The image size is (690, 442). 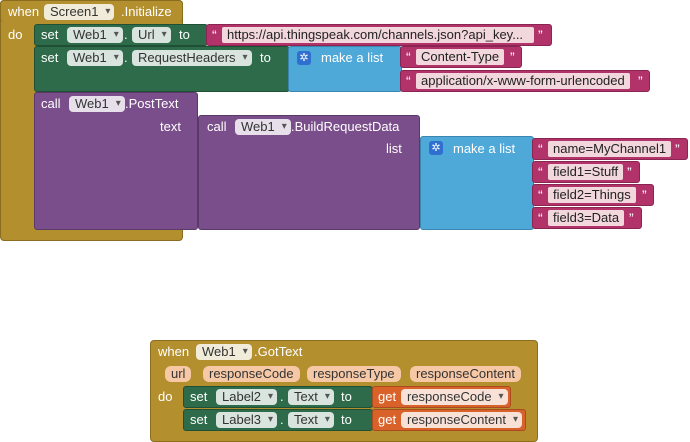 What do you see at coordinates (247, 397) in the screenshot?
I see `label2-component-dropdown: Label2` at bounding box center [247, 397].